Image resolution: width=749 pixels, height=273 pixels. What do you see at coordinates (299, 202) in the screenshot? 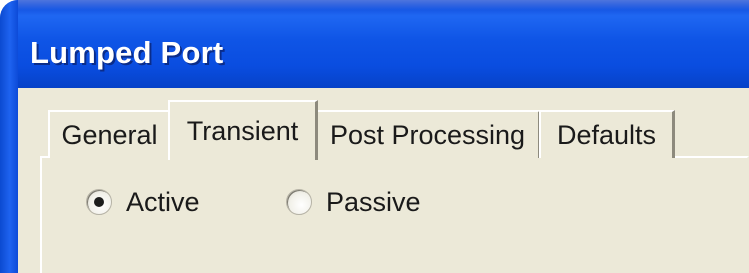
I see `passive-radio-button` at bounding box center [299, 202].